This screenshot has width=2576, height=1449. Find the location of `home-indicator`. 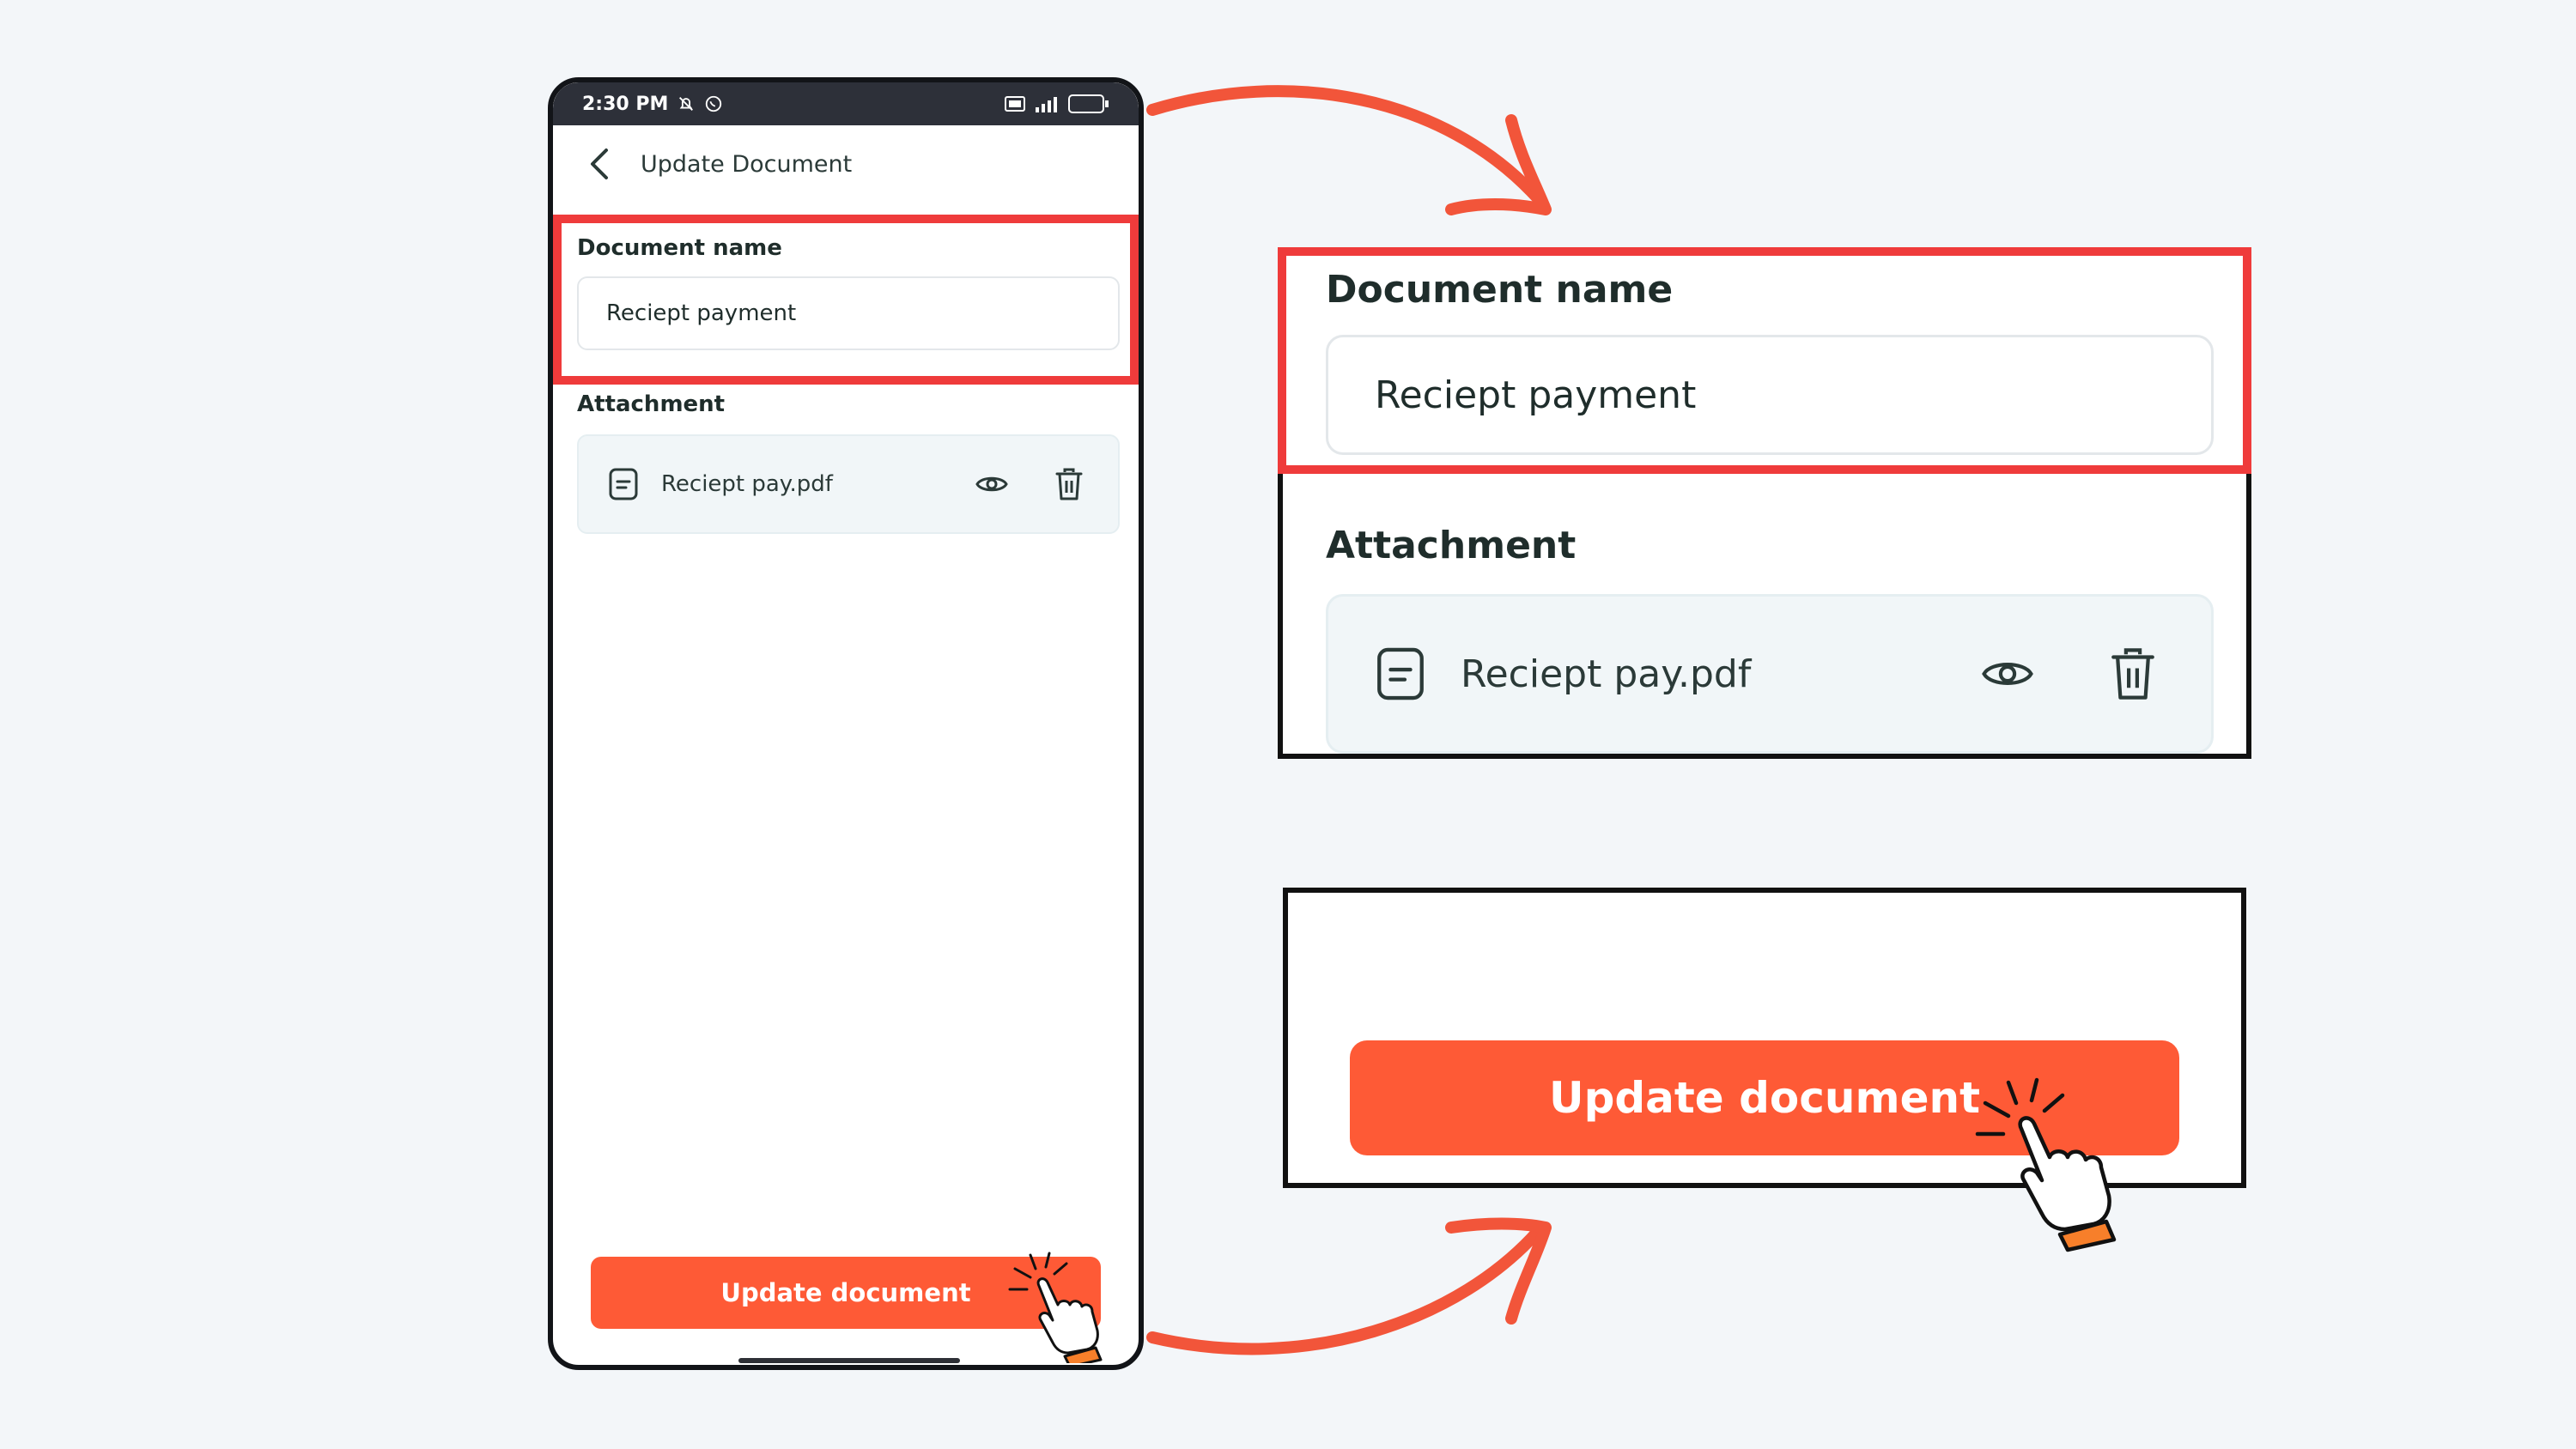

home-indicator is located at coordinates (849, 1360).